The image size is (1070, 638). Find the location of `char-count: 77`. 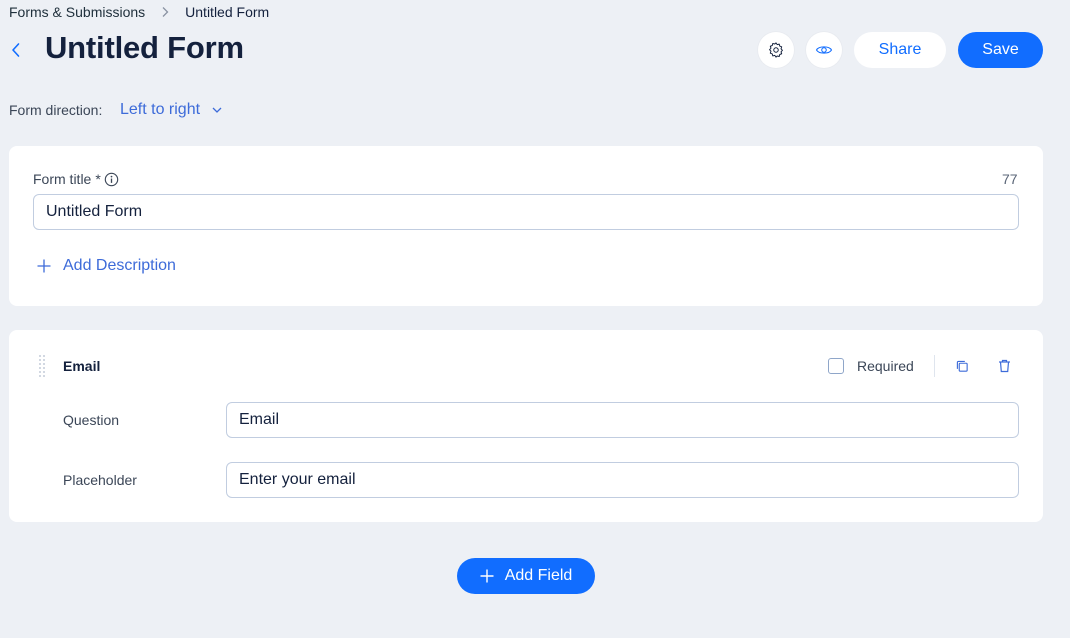

char-count: 77 is located at coordinates (1010, 179).